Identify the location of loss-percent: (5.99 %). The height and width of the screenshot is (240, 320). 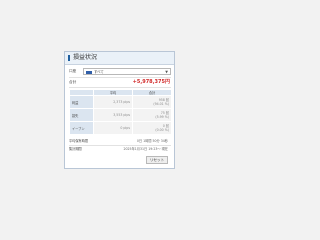
(162, 117).